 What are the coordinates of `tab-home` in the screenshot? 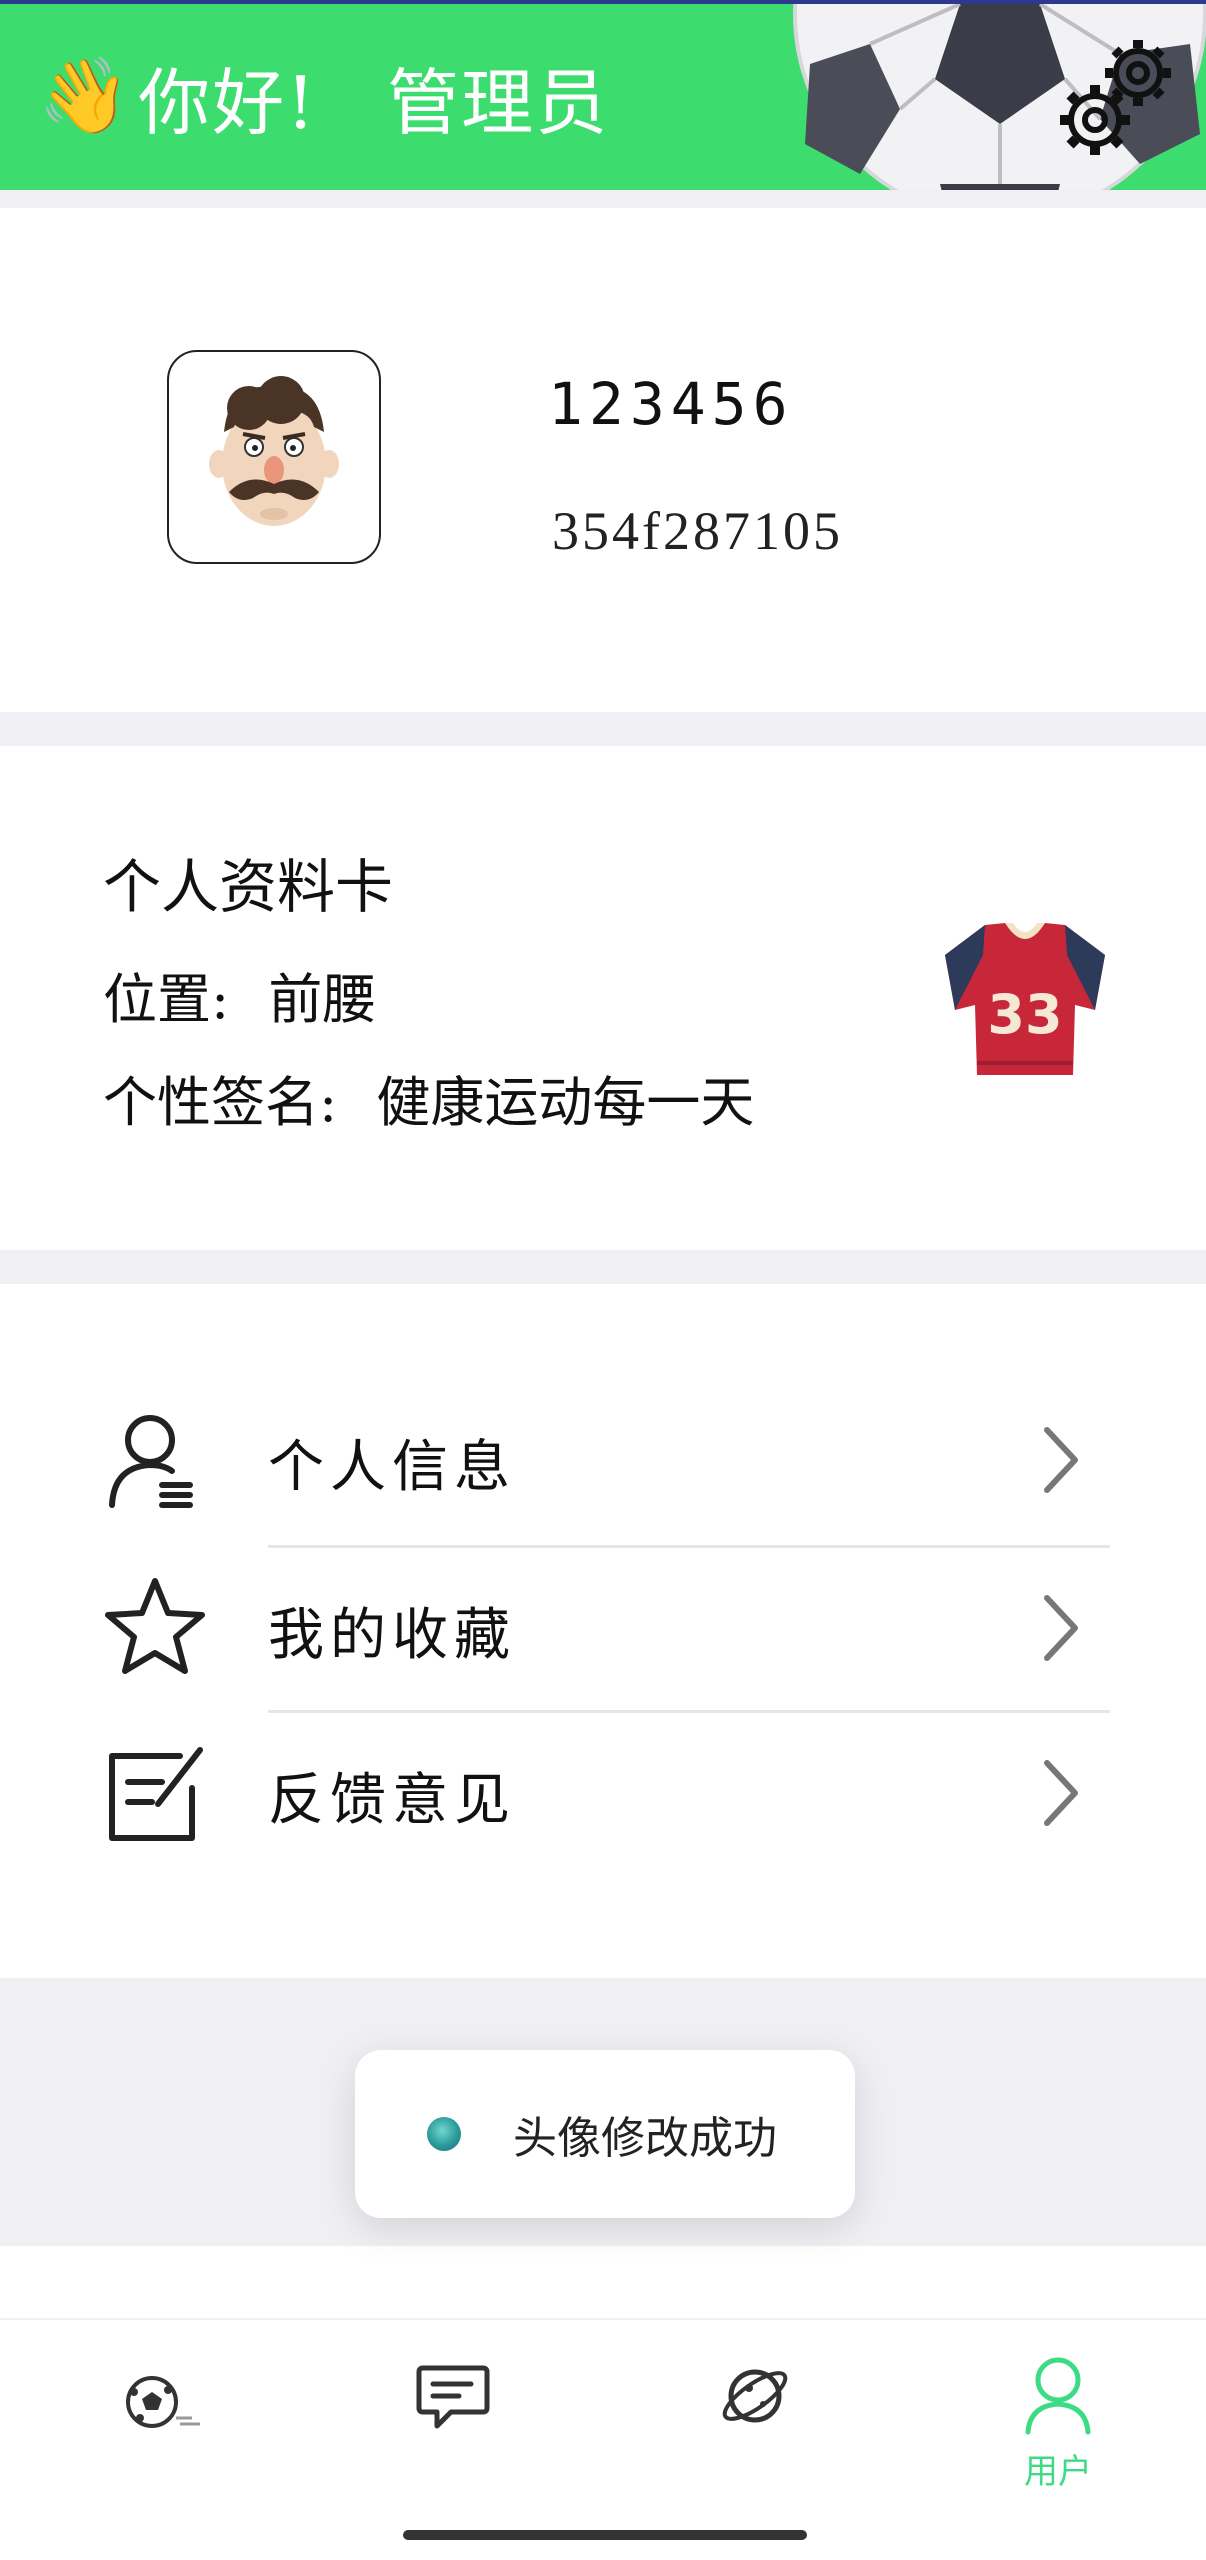 It's located at (160, 2410).